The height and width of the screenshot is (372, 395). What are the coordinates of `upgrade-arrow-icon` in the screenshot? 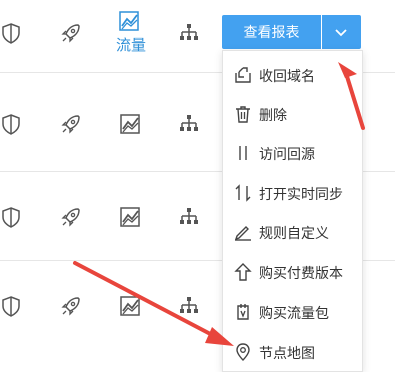 It's located at (243, 272).